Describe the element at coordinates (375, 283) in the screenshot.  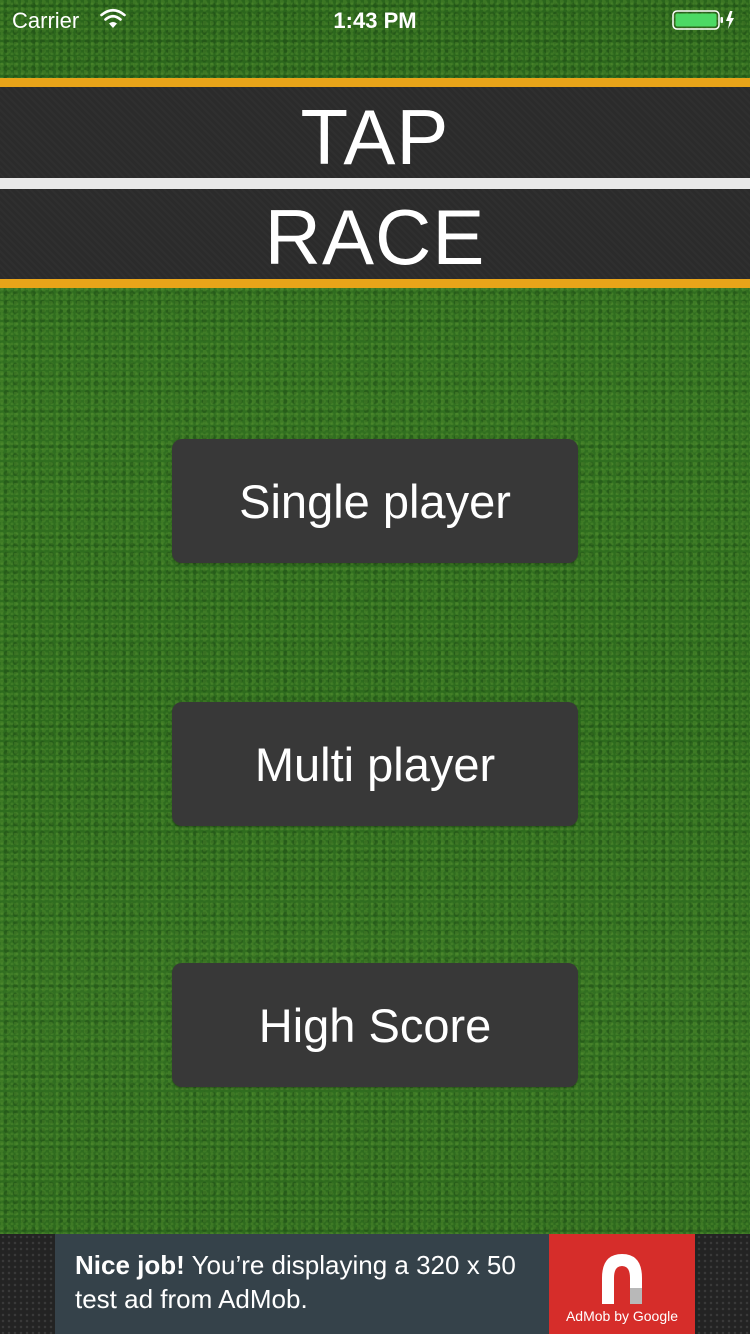
I see `road-edge-bottom` at that location.